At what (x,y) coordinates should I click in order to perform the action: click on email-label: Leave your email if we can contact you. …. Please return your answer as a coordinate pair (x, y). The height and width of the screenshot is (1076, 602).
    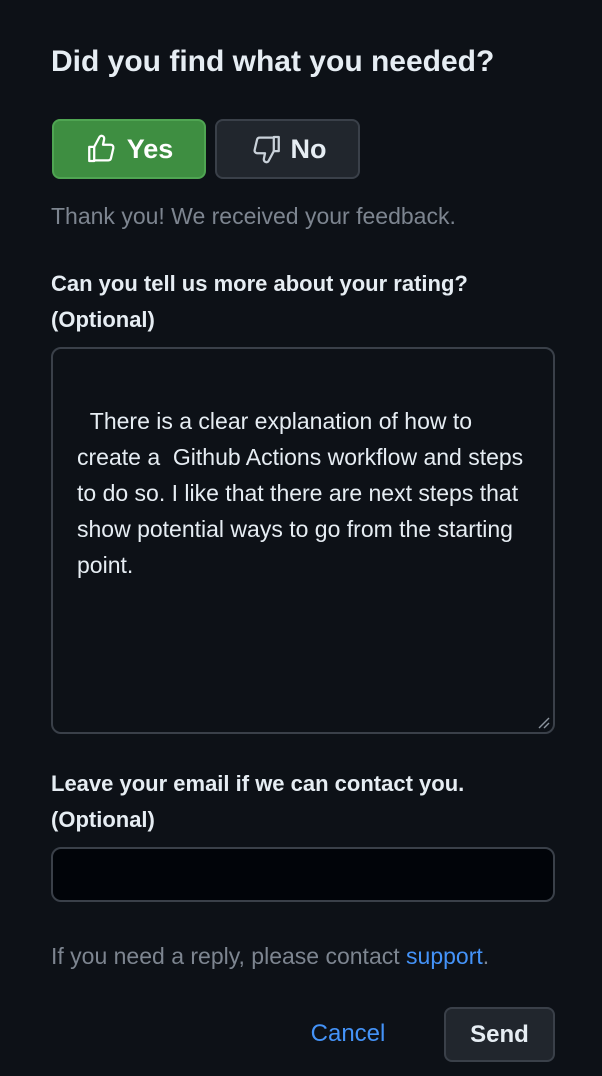
    Looking at the image, I should click on (257, 802).